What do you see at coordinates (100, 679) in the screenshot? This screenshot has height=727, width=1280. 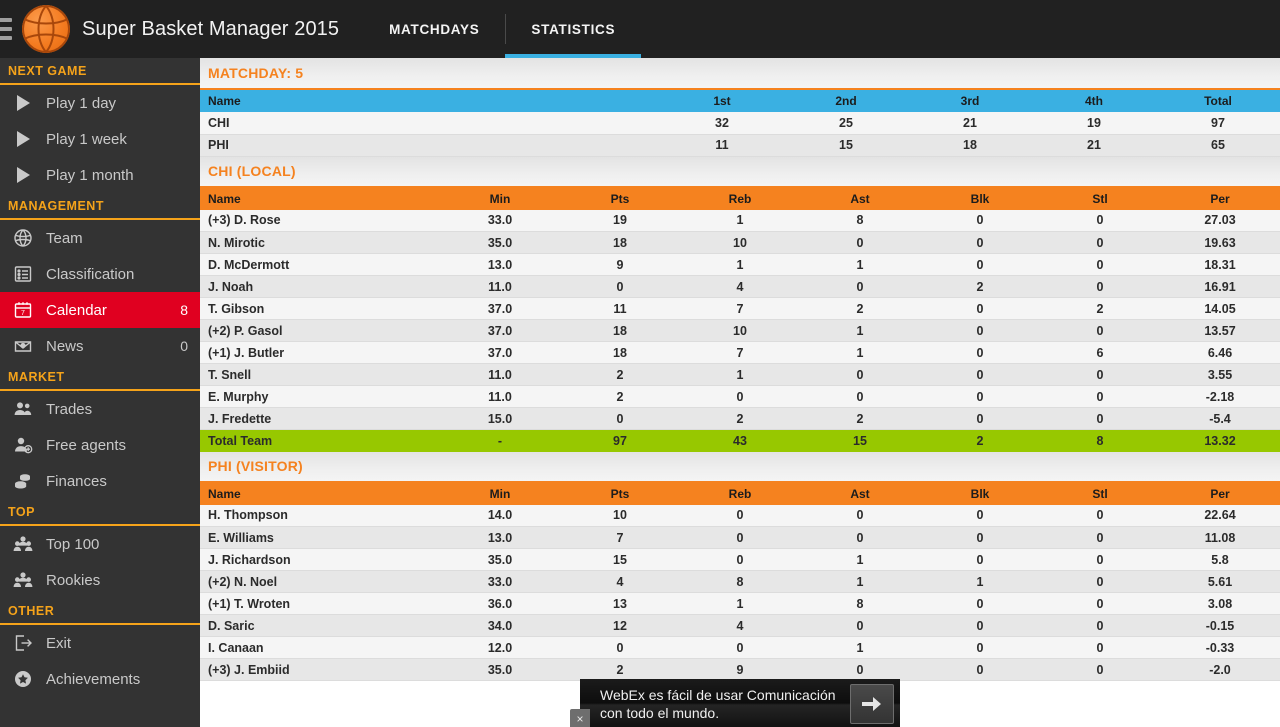 I see `sidebar-item-achievements: Achievements` at bounding box center [100, 679].